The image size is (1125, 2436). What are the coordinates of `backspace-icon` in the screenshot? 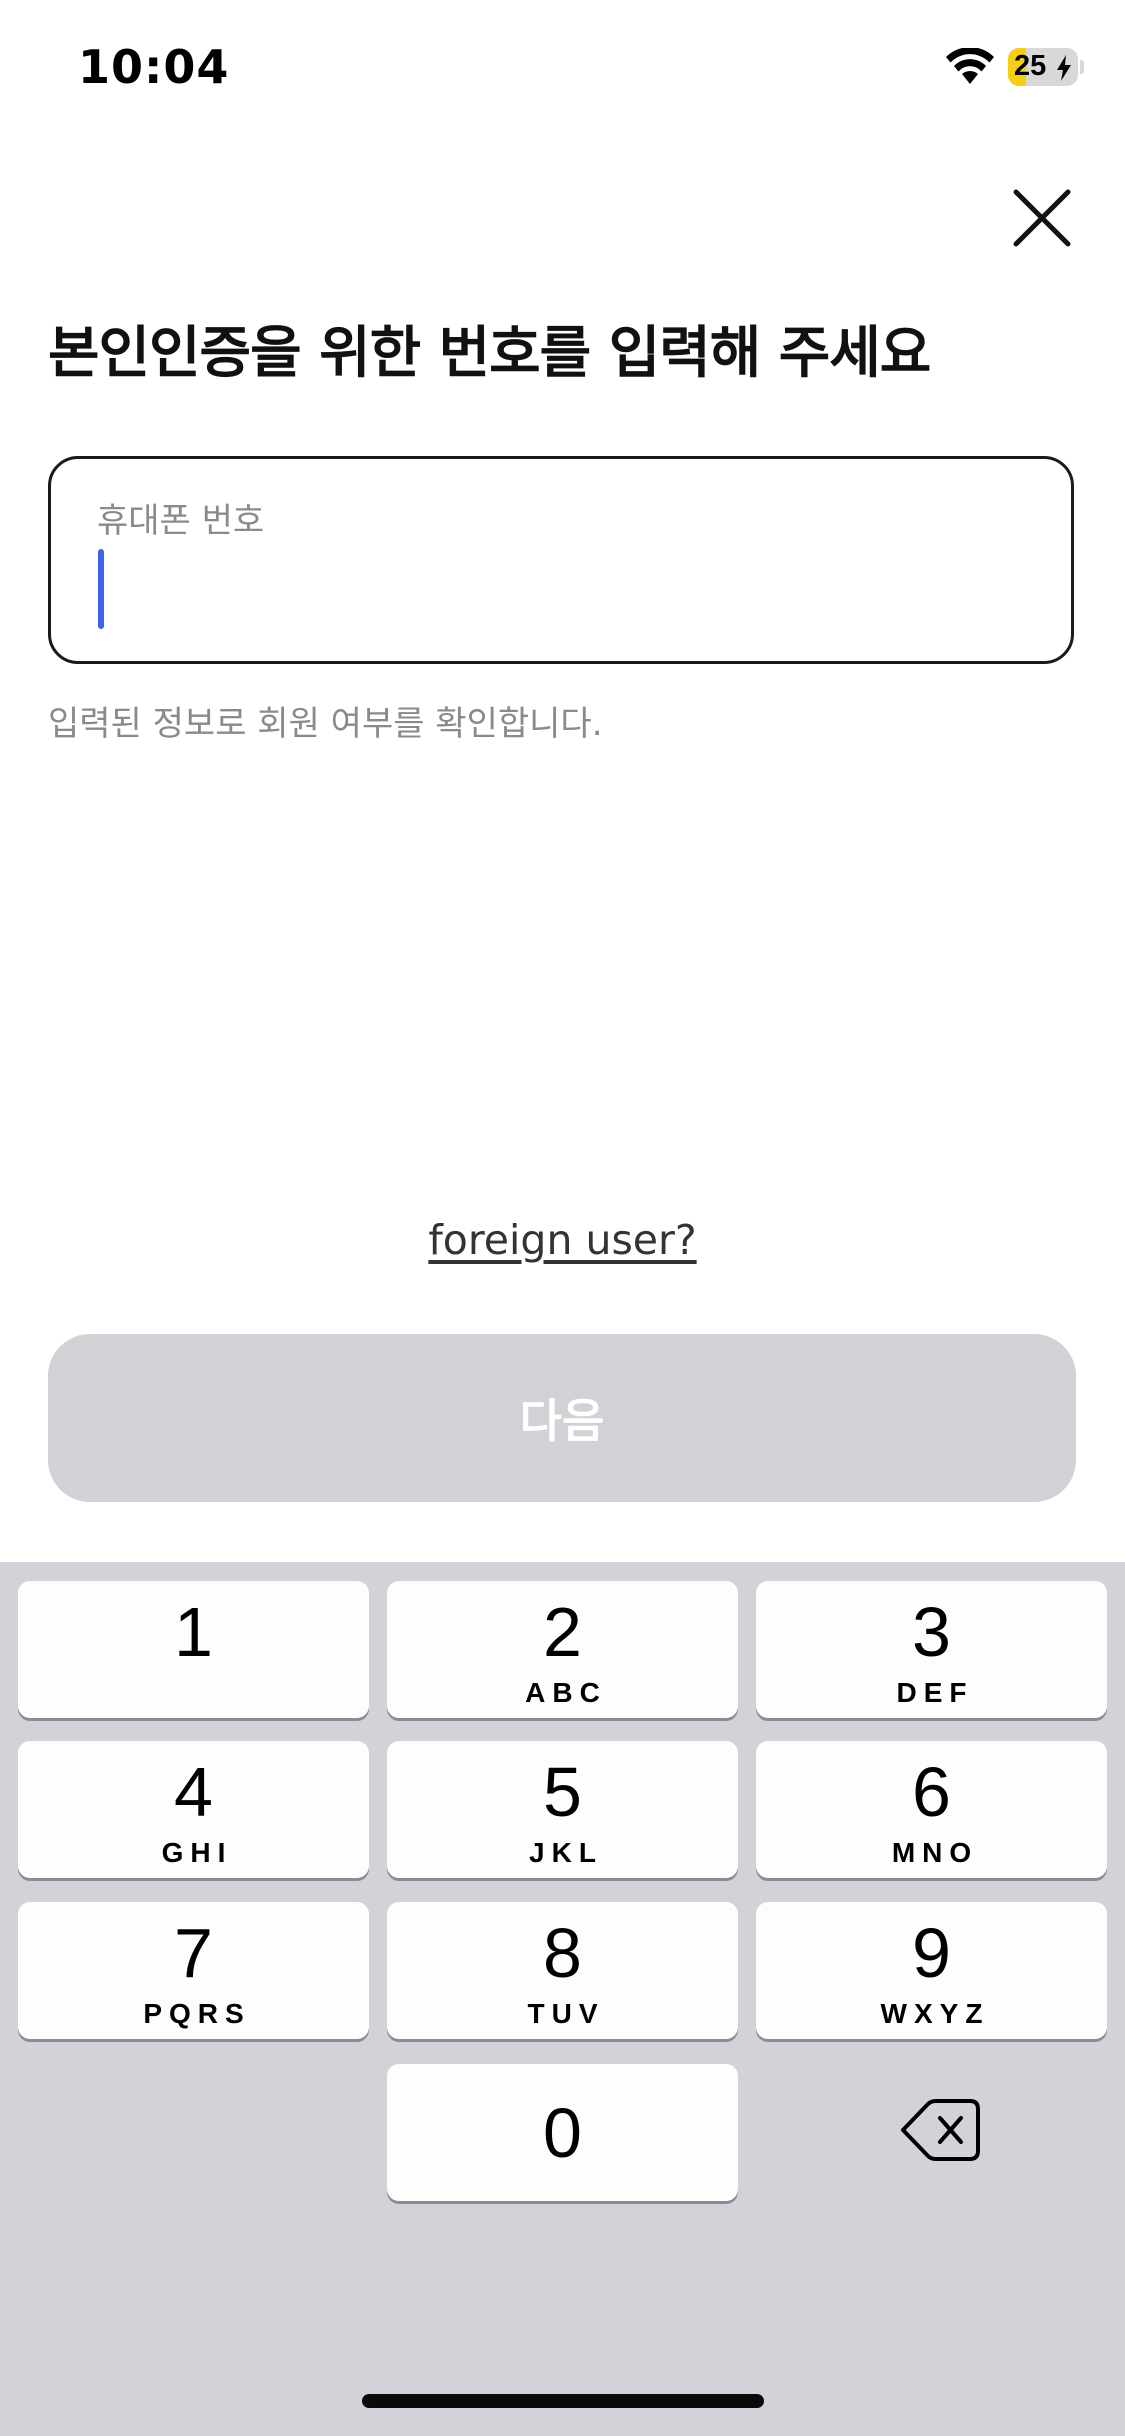 It's located at (940, 2130).